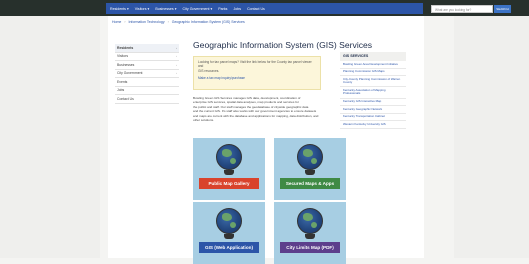  Describe the element at coordinates (123, 56) in the screenshot. I see `sidebar-item-label: Visitors` at that location.